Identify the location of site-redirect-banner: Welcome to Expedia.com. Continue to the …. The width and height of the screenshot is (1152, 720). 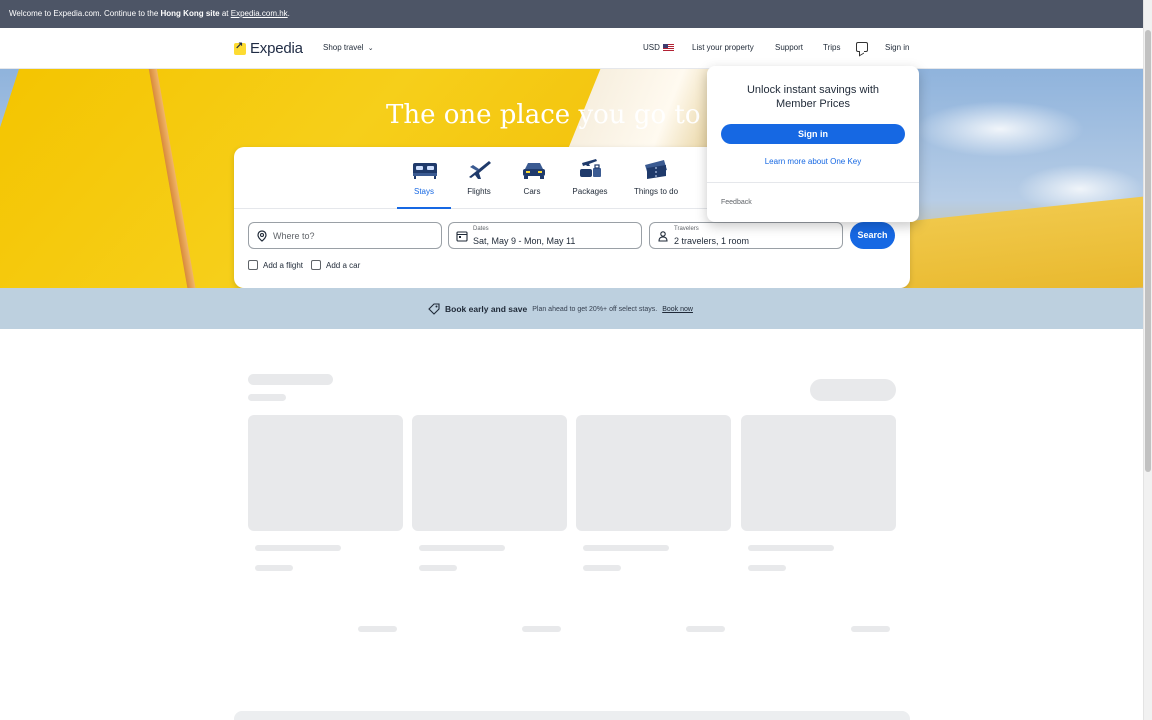
(571, 14).